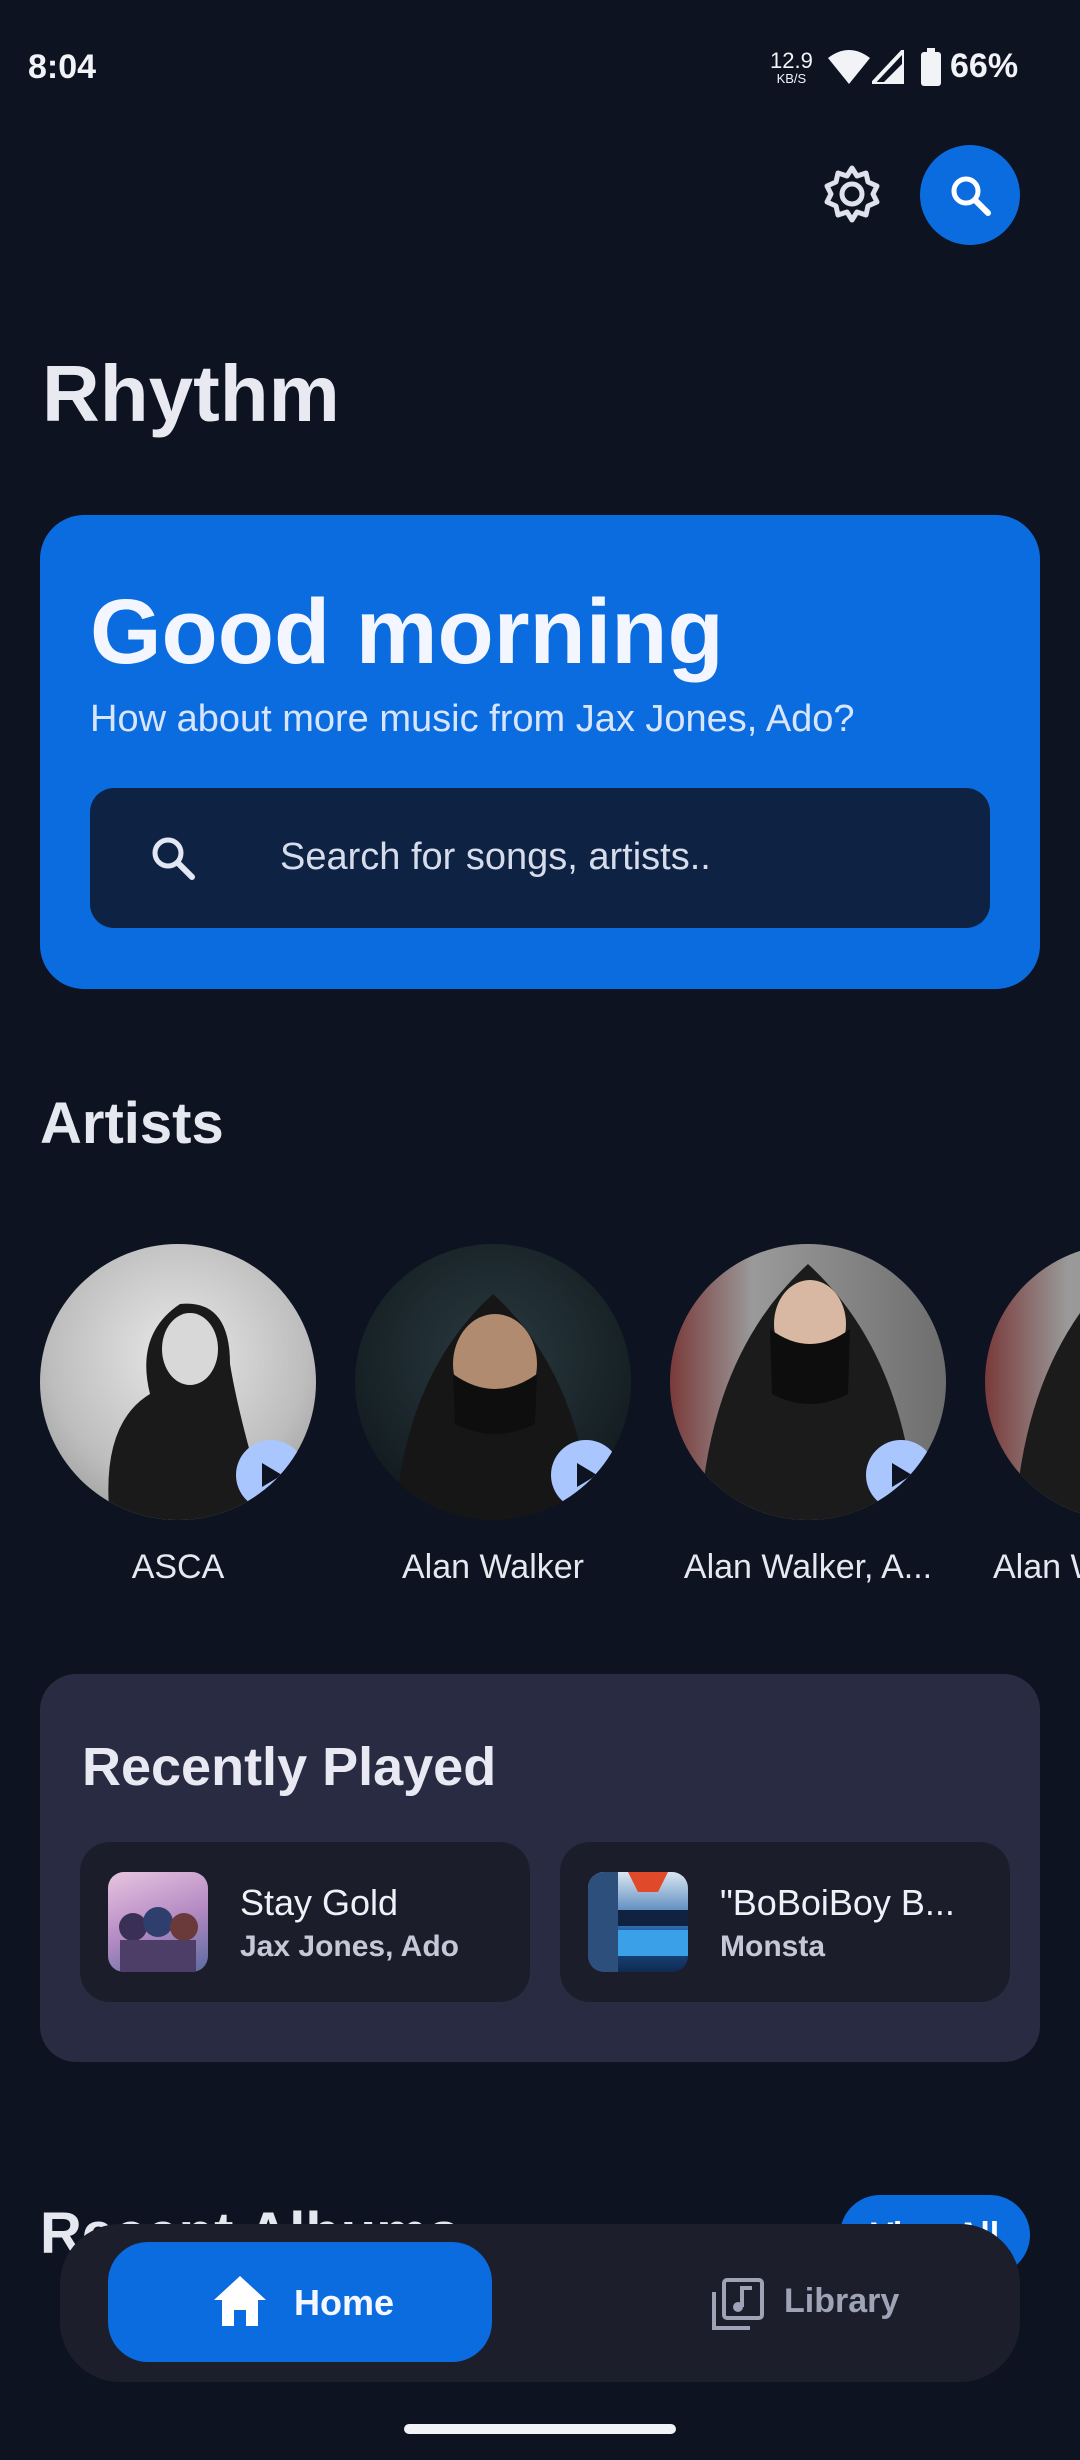 The image size is (1080, 2460). What do you see at coordinates (852, 194) in the screenshot?
I see `gear-icon` at bounding box center [852, 194].